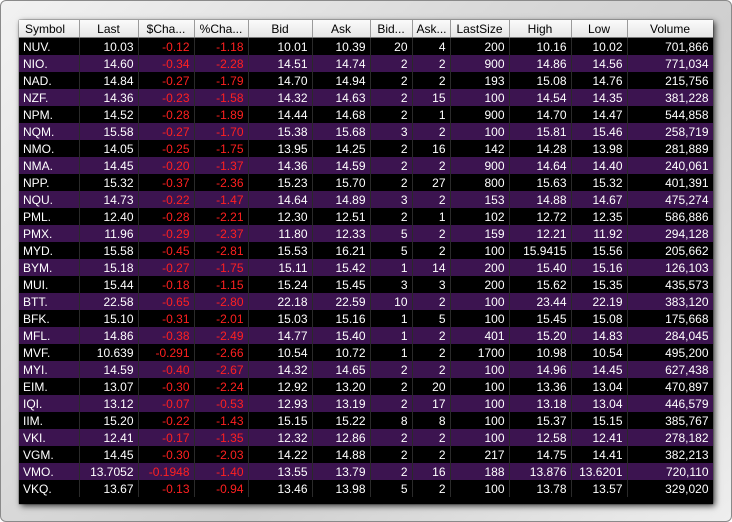 The width and height of the screenshot is (732, 522). I want to click on cell-volume: 446,579, so click(670, 403).